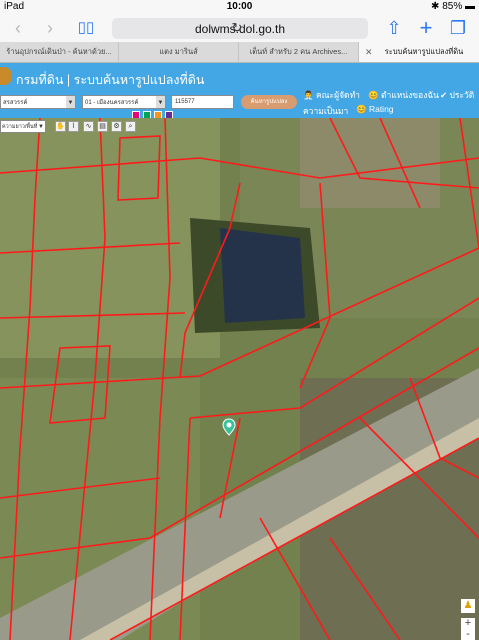  I want to click on tab-label: ระบบค้นหารูปแปลงที่ดิน, so click(424, 51).